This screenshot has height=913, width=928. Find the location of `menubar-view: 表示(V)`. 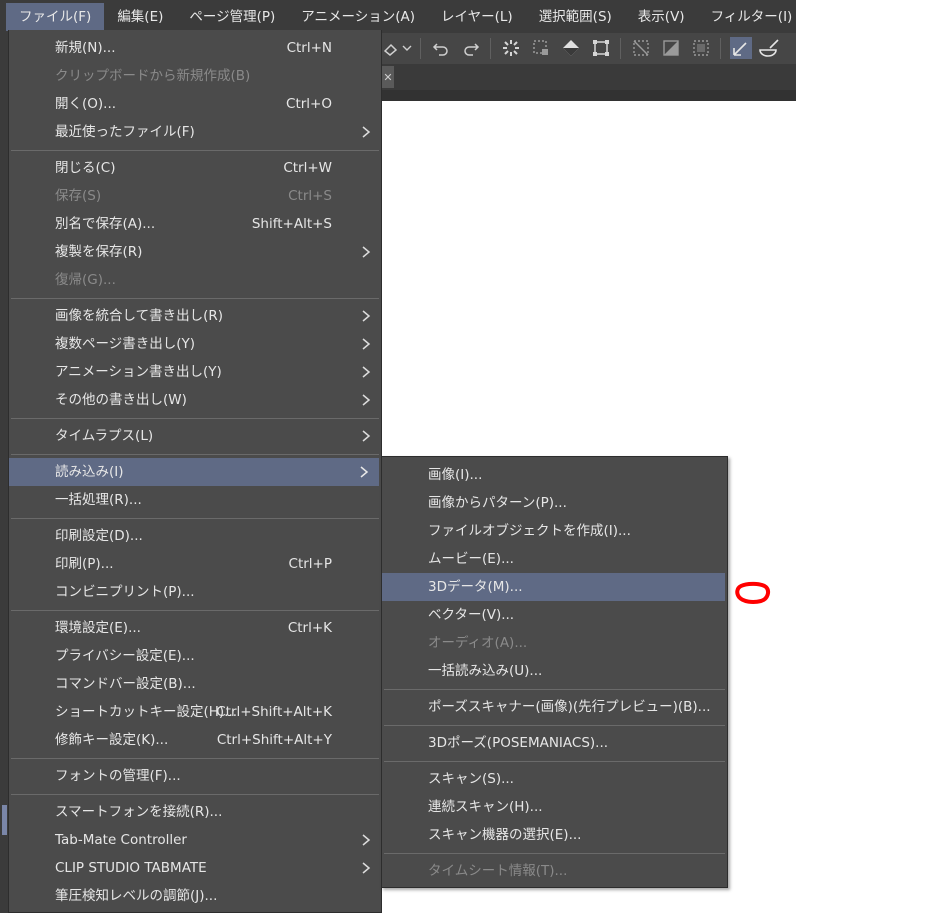

menubar-view: 表示(V) is located at coordinates (661, 17).